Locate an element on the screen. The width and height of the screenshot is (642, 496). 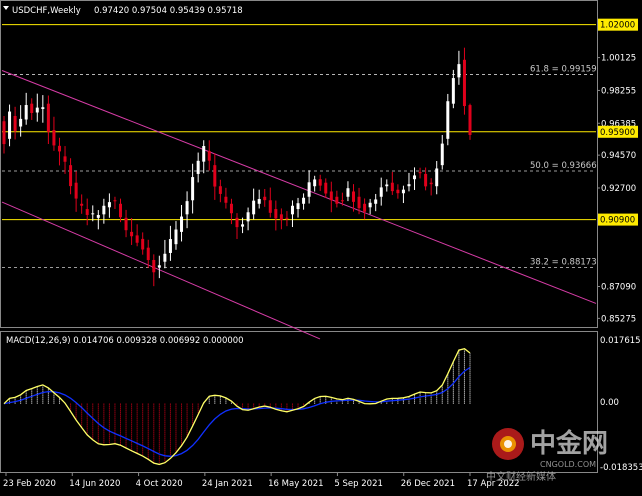
y-tick-label: 0.85275 is located at coordinates (618, 319).